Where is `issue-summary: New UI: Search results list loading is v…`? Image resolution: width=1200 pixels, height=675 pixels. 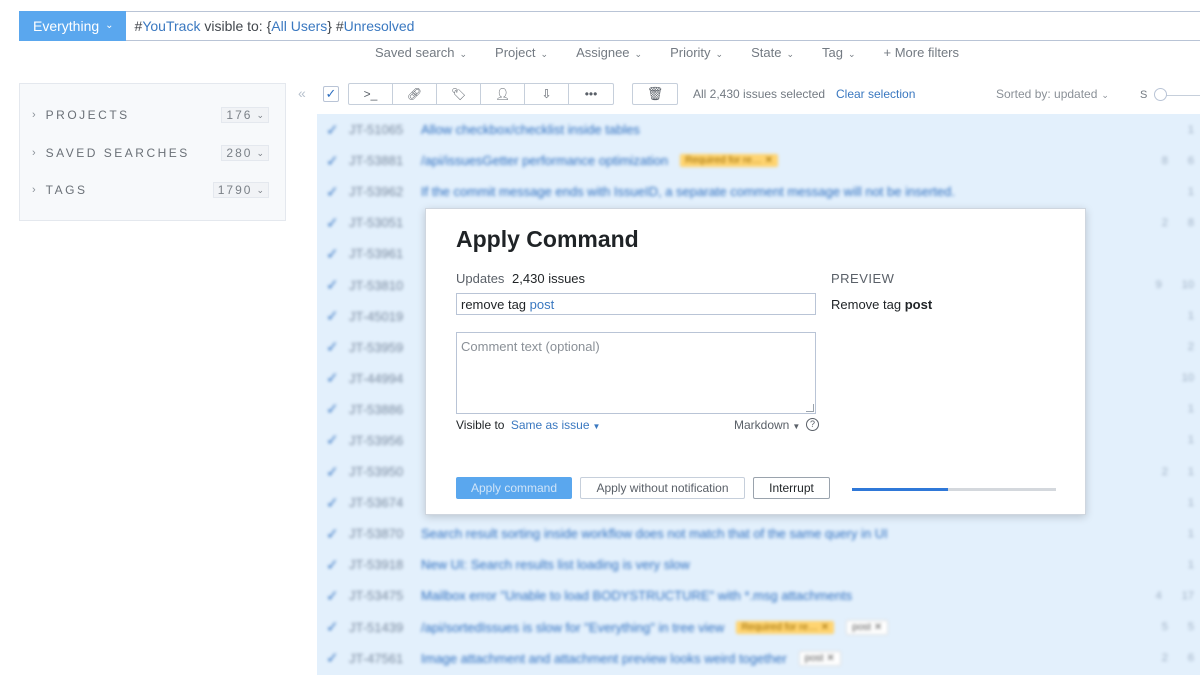
issue-summary: New UI: Search results list loading is v… is located at coordinates (555, 564).